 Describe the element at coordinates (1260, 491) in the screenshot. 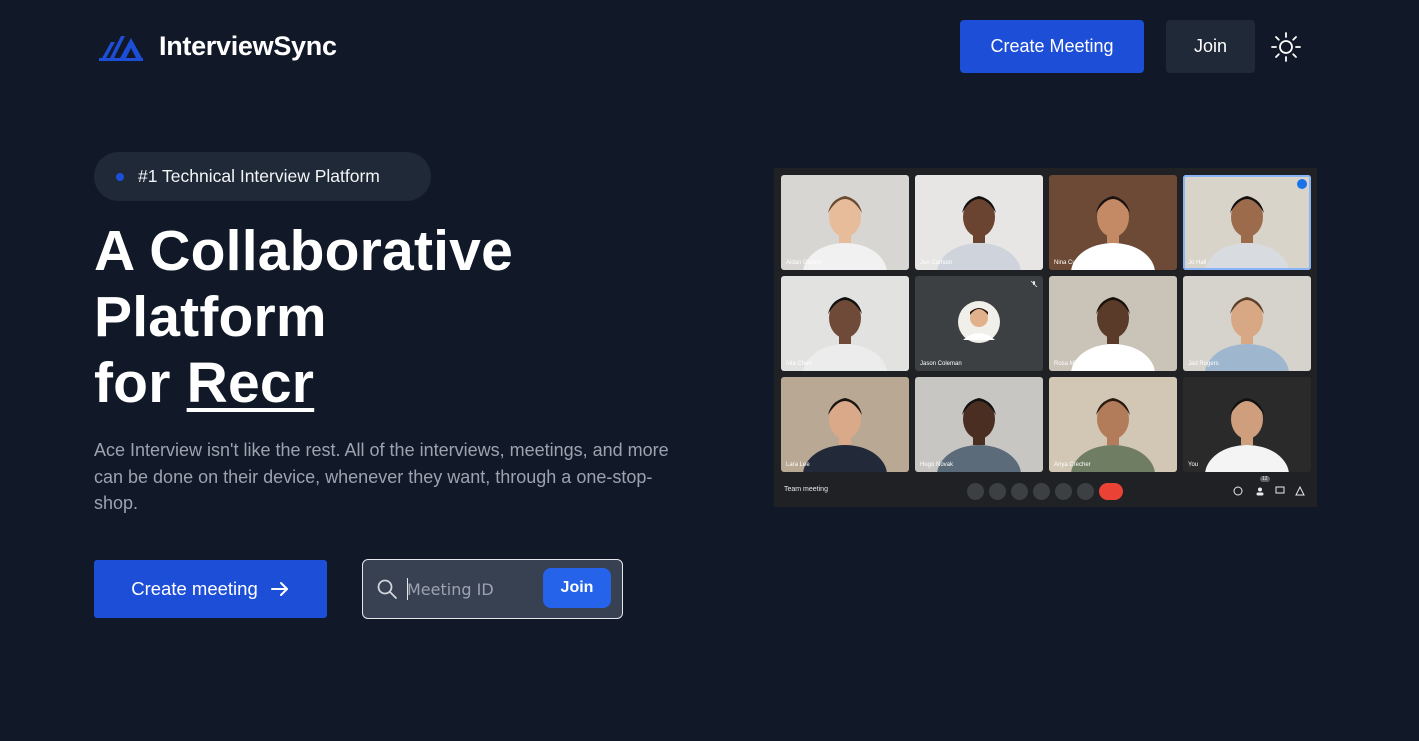

I see `people-icon` at that location.